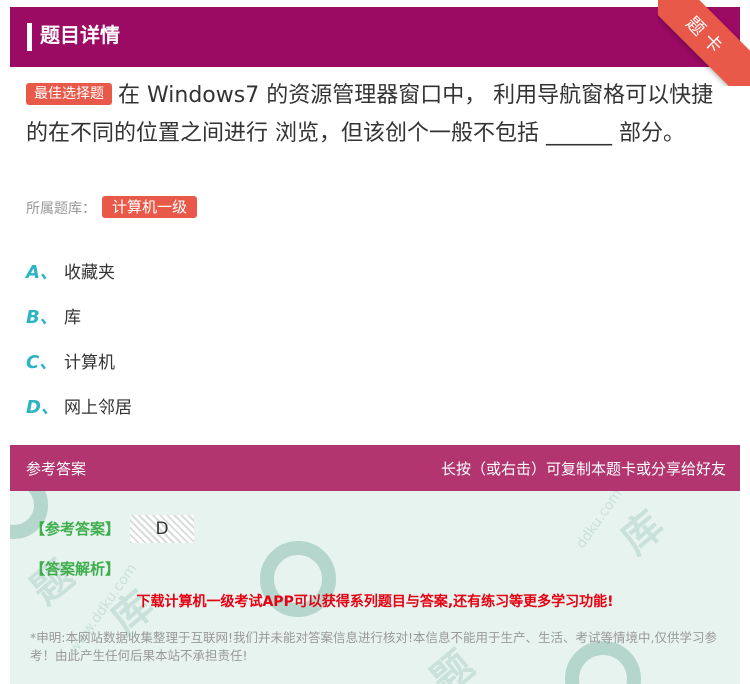 The height and width of the screenshot is (684, 750). What do you see at coordinates (98, 408) in the screenshot?
I see `option-text: 网上邻居` at bounding box center [98, 408].